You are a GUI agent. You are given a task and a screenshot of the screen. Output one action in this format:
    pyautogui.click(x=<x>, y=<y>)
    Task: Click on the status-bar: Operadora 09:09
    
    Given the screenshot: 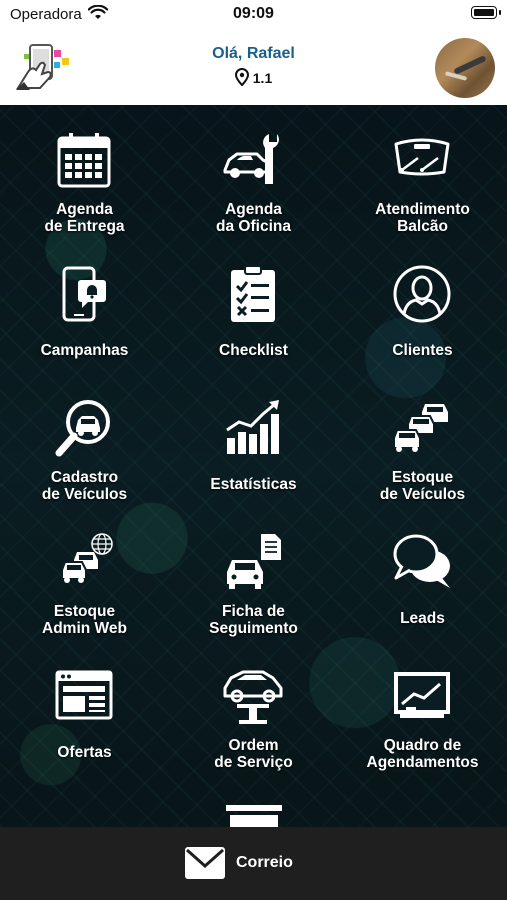 What is the action you would take?
    pyautogui.click(x=253, y=15)
    